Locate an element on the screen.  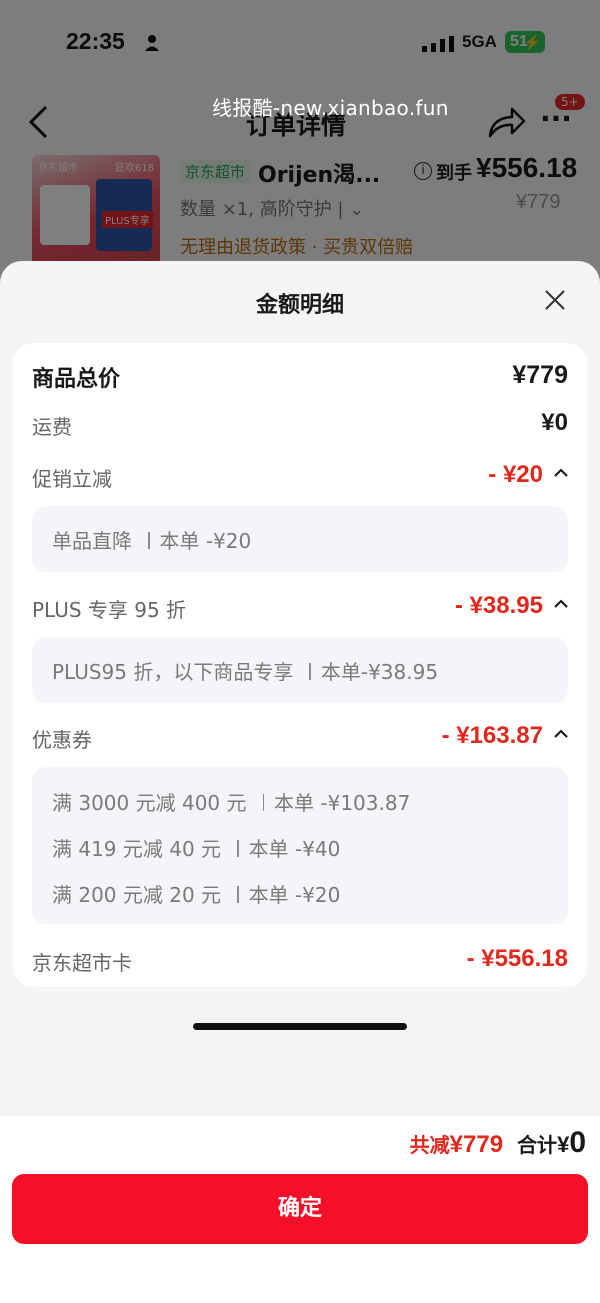
row-shipping: 运费 ¥0 is located at coordinates (300, 425).